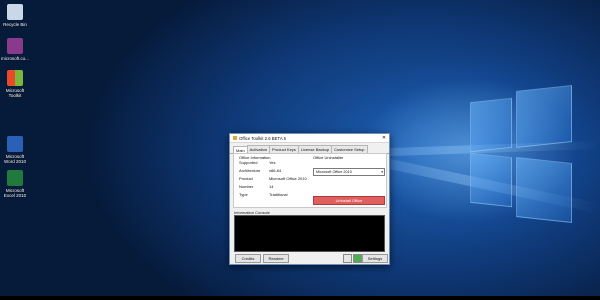 The image size is (600, 300). Describe the element at coordinates (309, 138) in the screenshot. I see `window-titlebar: Office Toolkit 2.6 BETA 5 ✕` at that location.